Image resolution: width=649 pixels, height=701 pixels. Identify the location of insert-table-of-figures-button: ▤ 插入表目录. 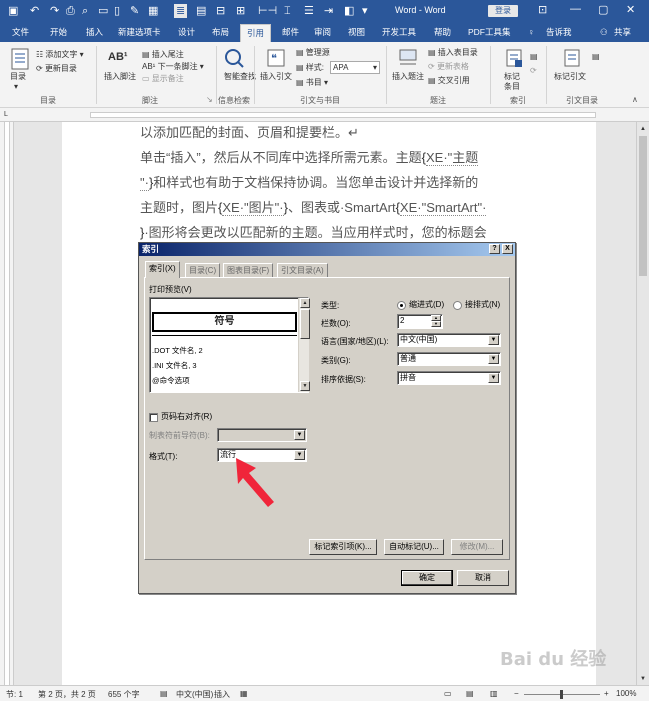
(453, 53).